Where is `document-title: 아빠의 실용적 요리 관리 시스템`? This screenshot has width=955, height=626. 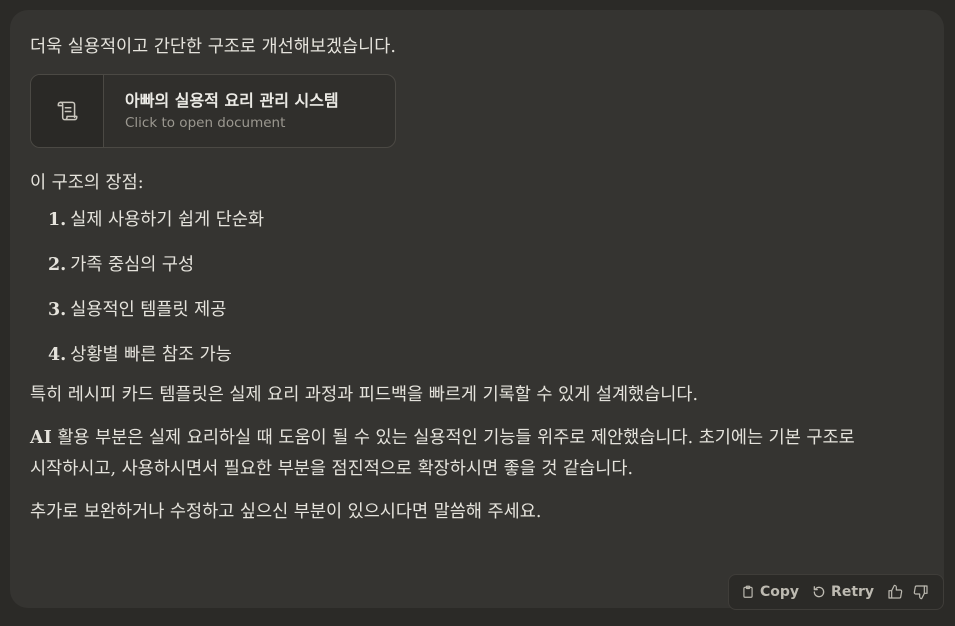
document-title: 아빠의 실용적 요리 관리 시스템 is located at coordinates (232, 100).